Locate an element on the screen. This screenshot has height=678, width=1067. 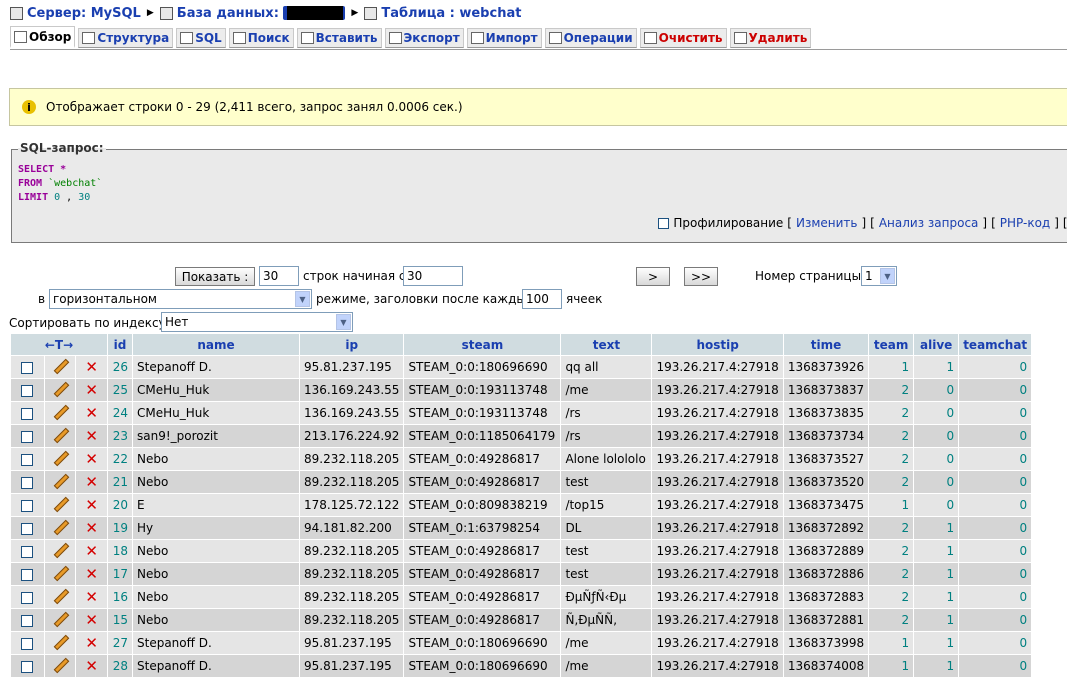
column-header-time: time is located at coordinates (826, 344).